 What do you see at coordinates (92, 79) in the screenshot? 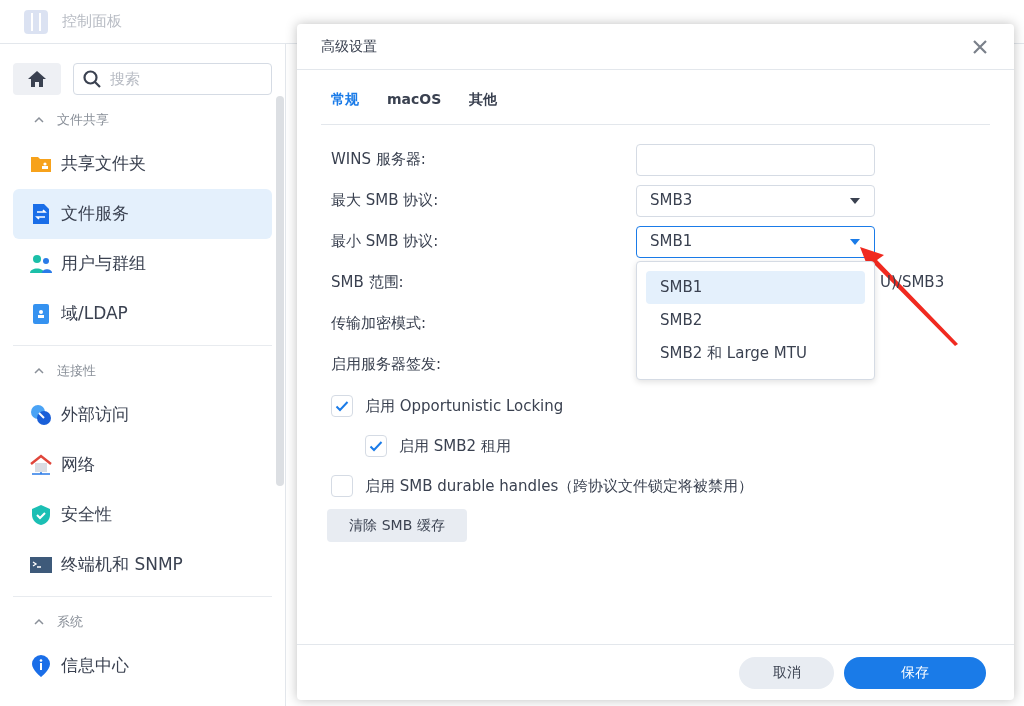
I see `search-icon` at bounding box center [92, 79].